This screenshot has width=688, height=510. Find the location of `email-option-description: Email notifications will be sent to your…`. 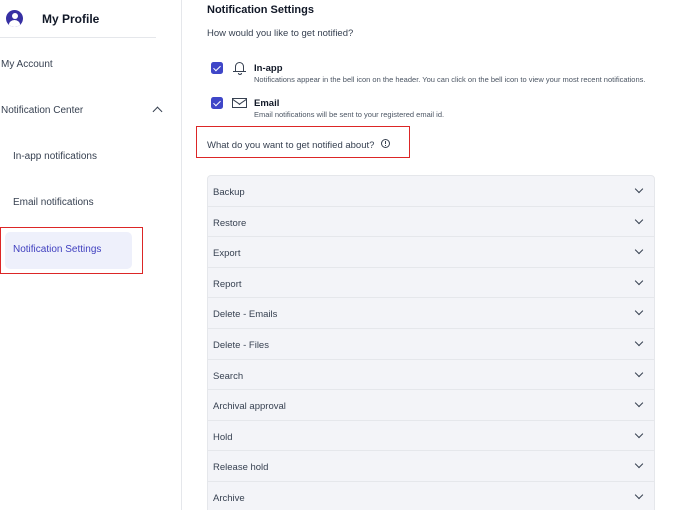

email-option-description: Email notifications will be sent to your… is located at coordinates (349, 114).